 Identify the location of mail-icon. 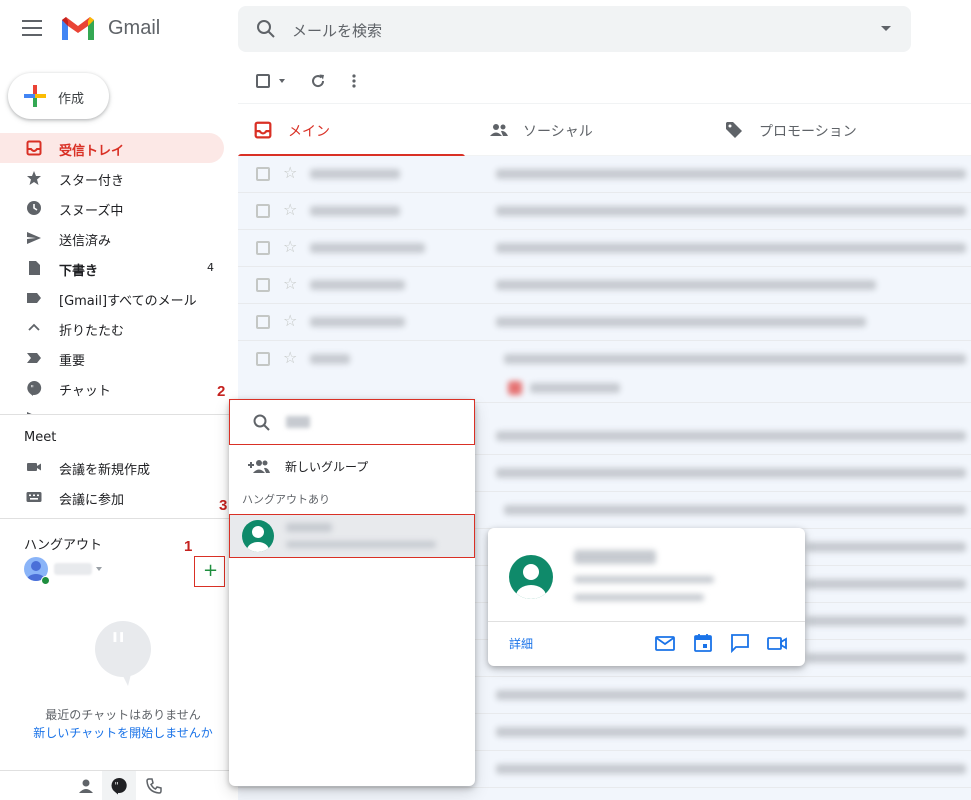
(665, 643).